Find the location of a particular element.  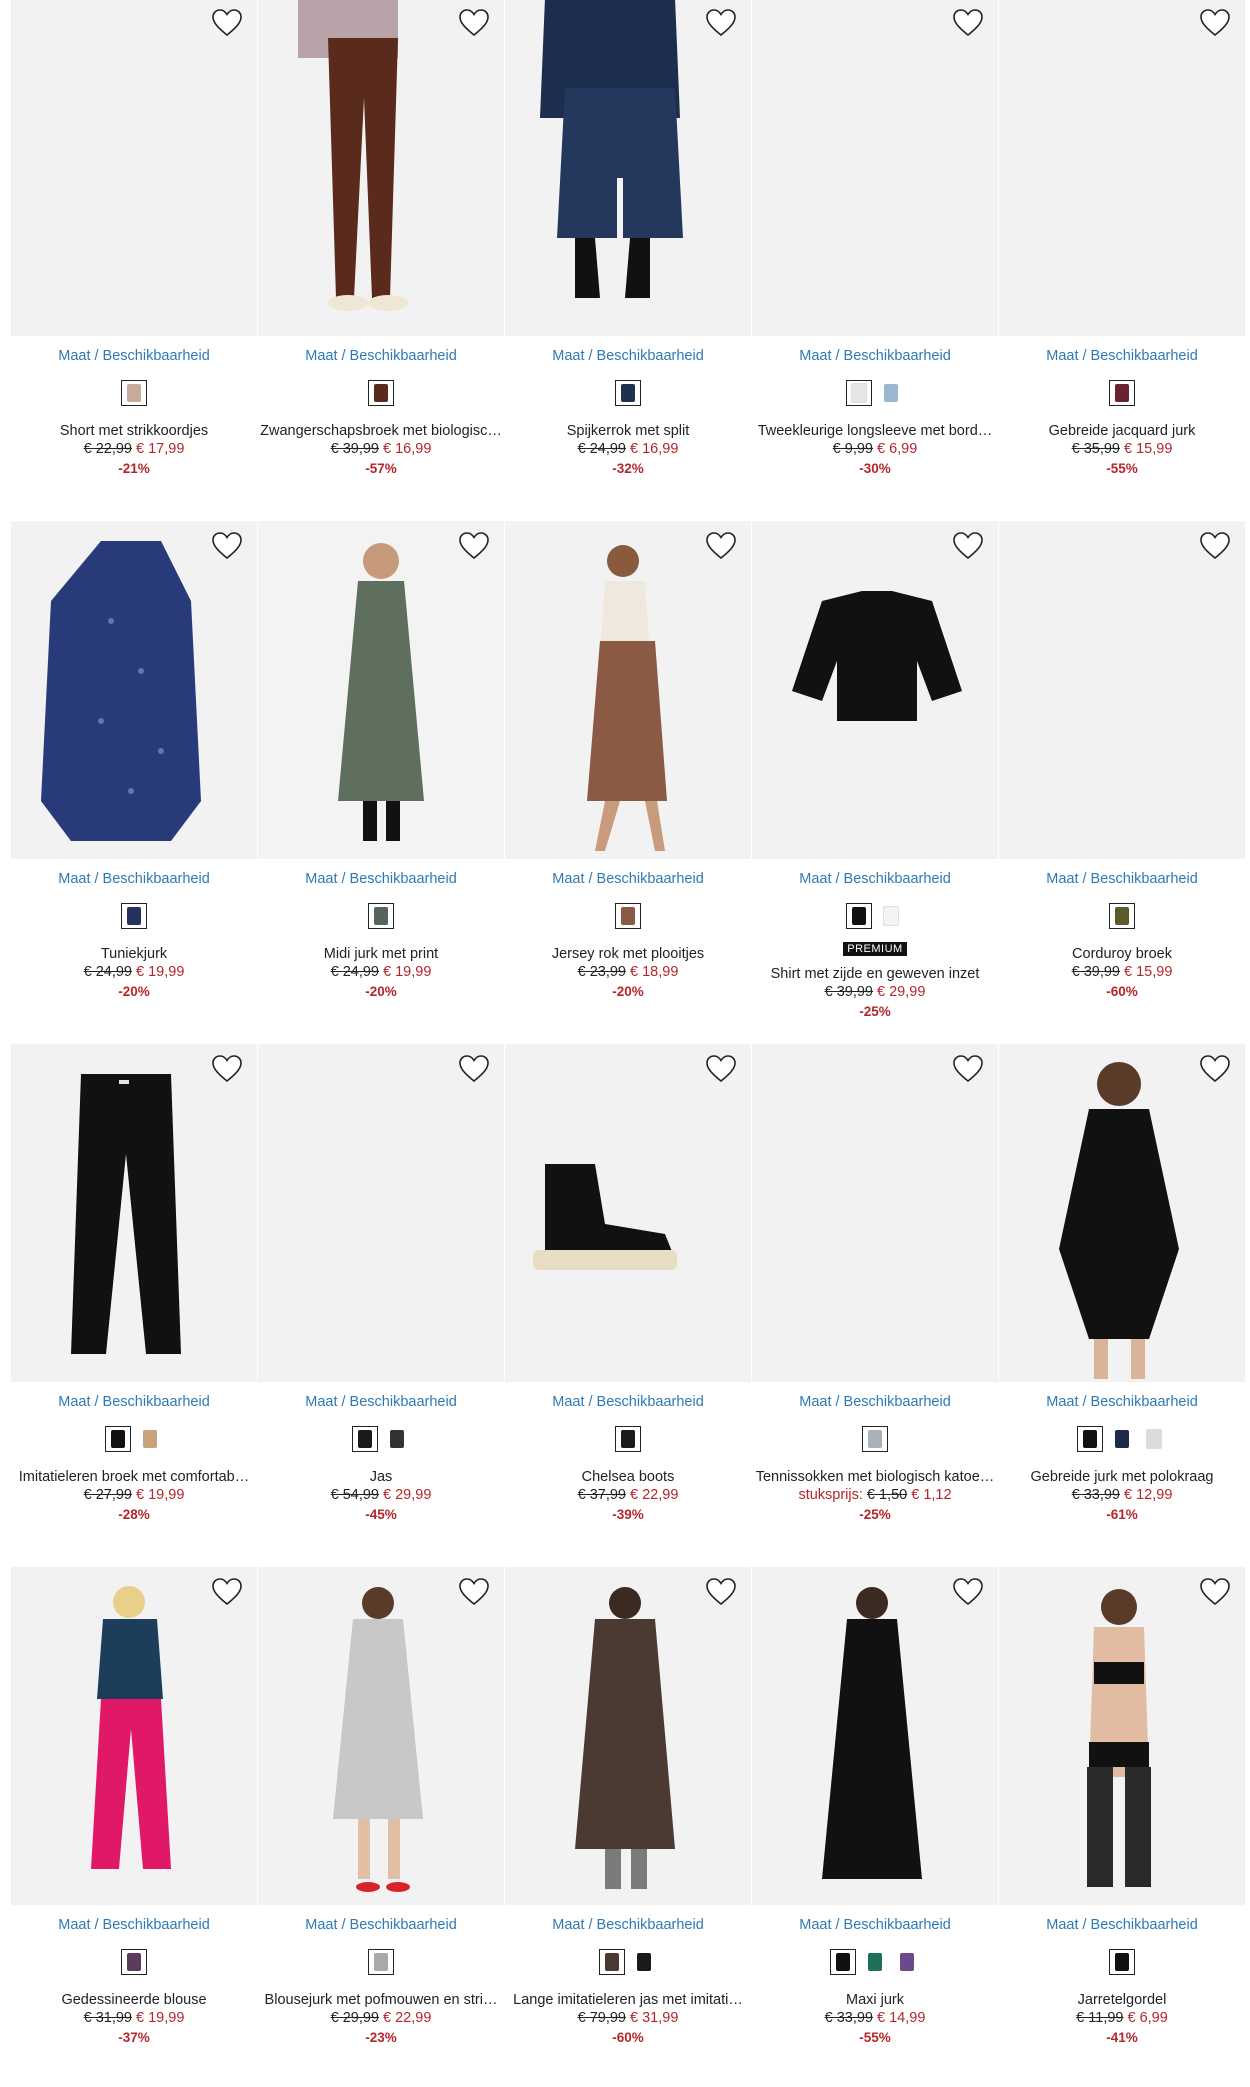

product-title: Maxi jurk is located at coordinates (875, 2000).